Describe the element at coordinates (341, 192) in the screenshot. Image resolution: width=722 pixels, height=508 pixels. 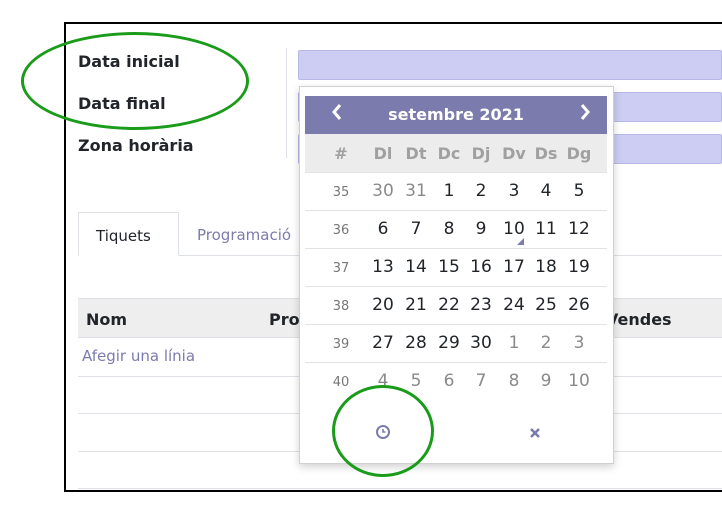
I see `week-number: 35` at that location.